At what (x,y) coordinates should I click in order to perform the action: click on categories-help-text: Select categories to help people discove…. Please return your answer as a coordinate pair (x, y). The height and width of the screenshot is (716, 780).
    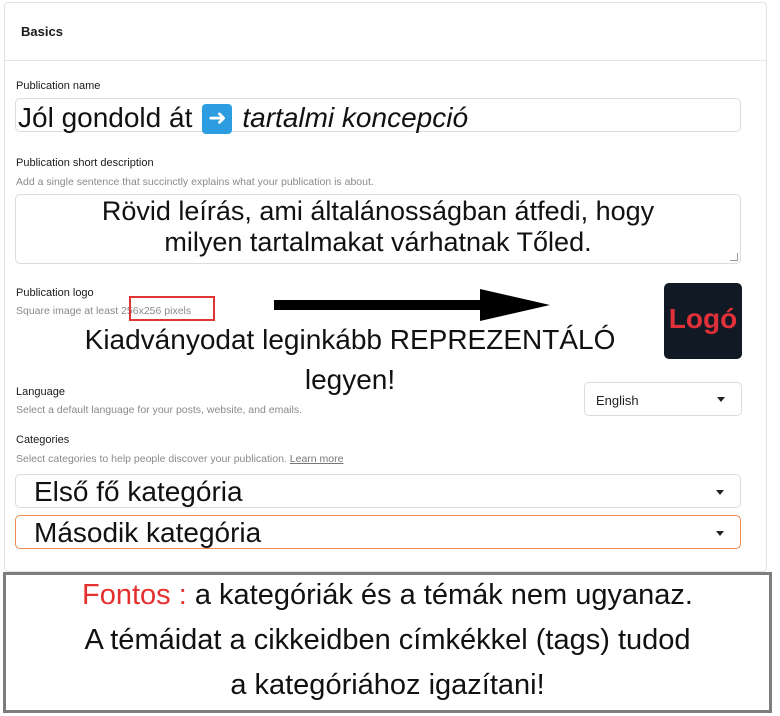
    Looking at the image, I should click on (151, 459).